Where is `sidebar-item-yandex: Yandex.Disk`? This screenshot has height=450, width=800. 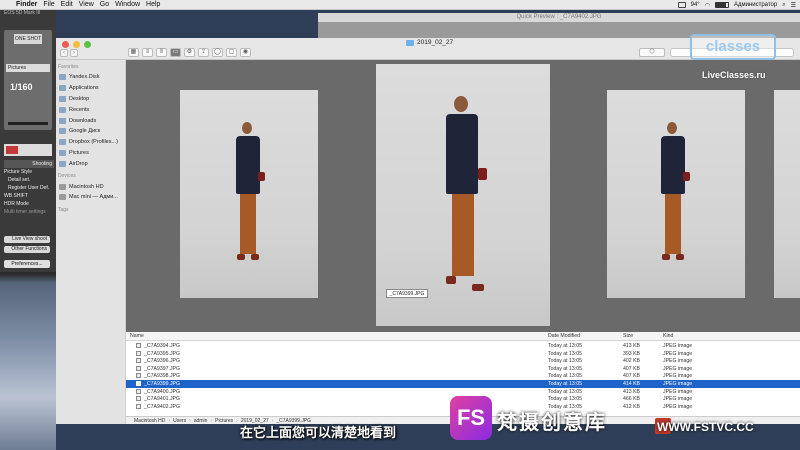
sidebar-item-yandex: Yandex.Disk is located at coordinates (90, 77).